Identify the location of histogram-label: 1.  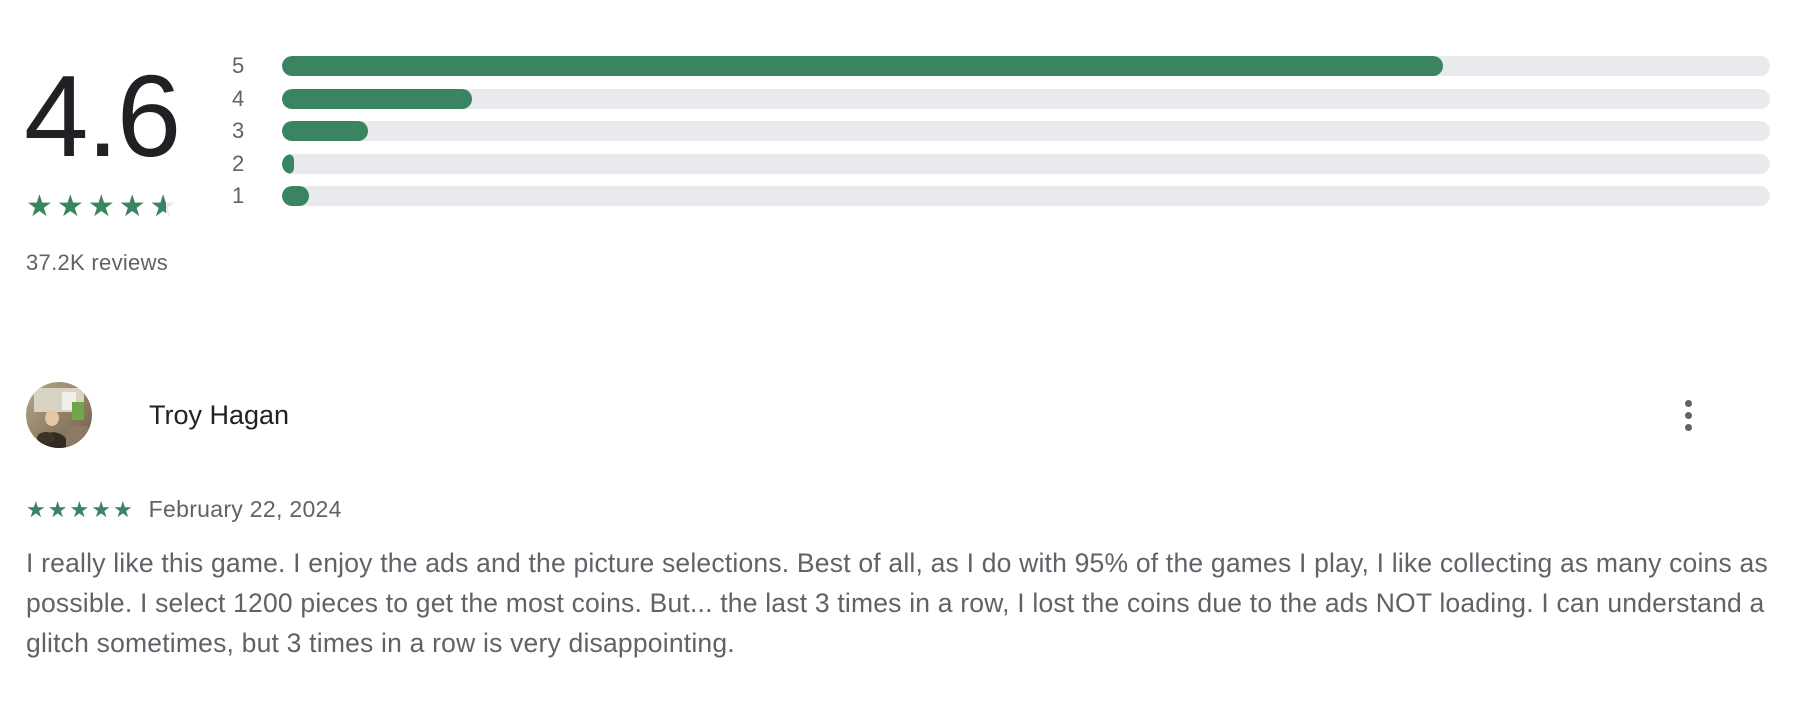
(238, 196).